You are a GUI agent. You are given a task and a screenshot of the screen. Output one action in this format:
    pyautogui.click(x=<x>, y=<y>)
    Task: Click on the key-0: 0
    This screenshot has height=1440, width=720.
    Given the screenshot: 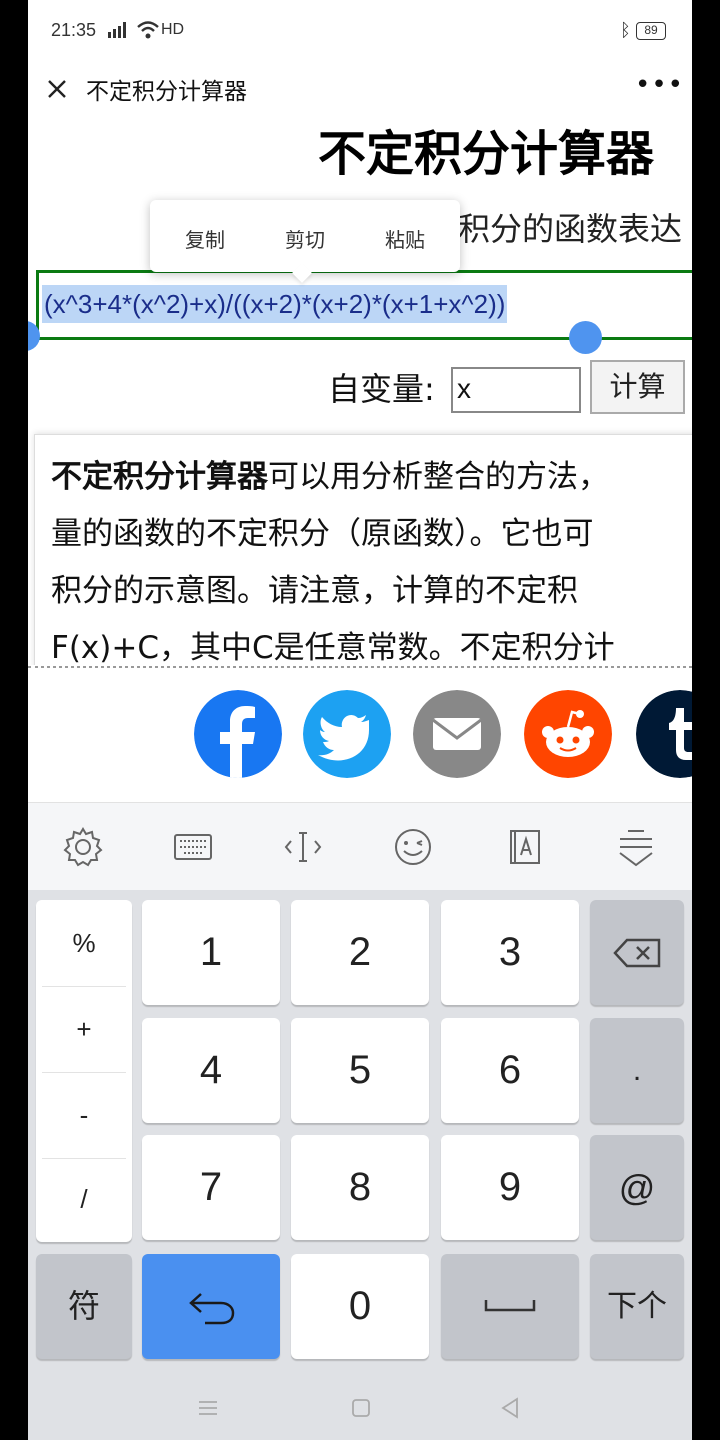 What is the action you would take?
    pyautogui.click(x=360, y=1306)
    